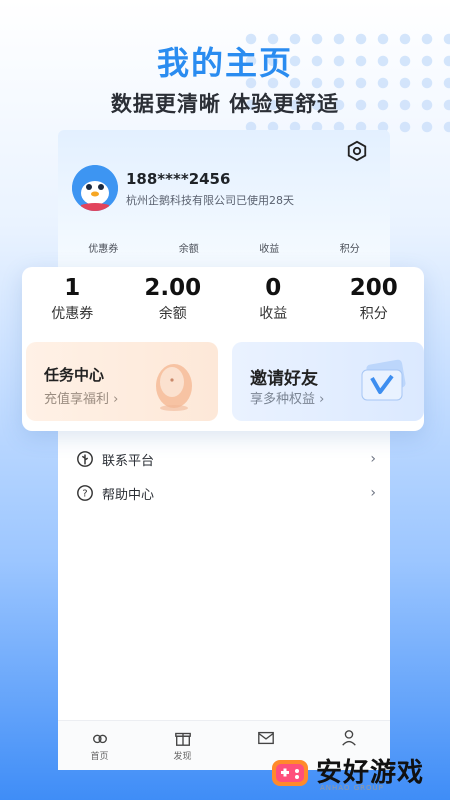 Image resolution: width=450 pixels, height=800 pixels. I want to click on help-icon: ?, so click(85, 493).